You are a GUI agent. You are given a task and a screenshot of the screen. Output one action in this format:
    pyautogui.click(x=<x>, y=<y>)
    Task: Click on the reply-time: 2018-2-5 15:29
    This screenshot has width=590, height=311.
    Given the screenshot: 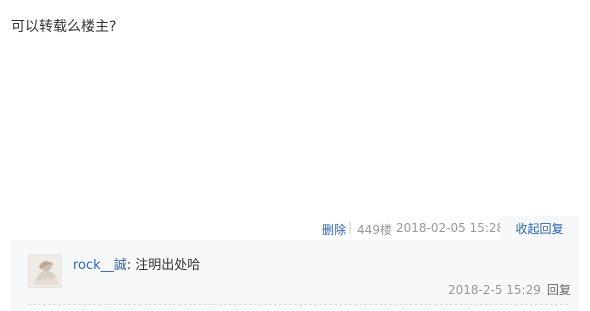 What is the action you would take?
    pyautogui.click(x=494, y=290)
    